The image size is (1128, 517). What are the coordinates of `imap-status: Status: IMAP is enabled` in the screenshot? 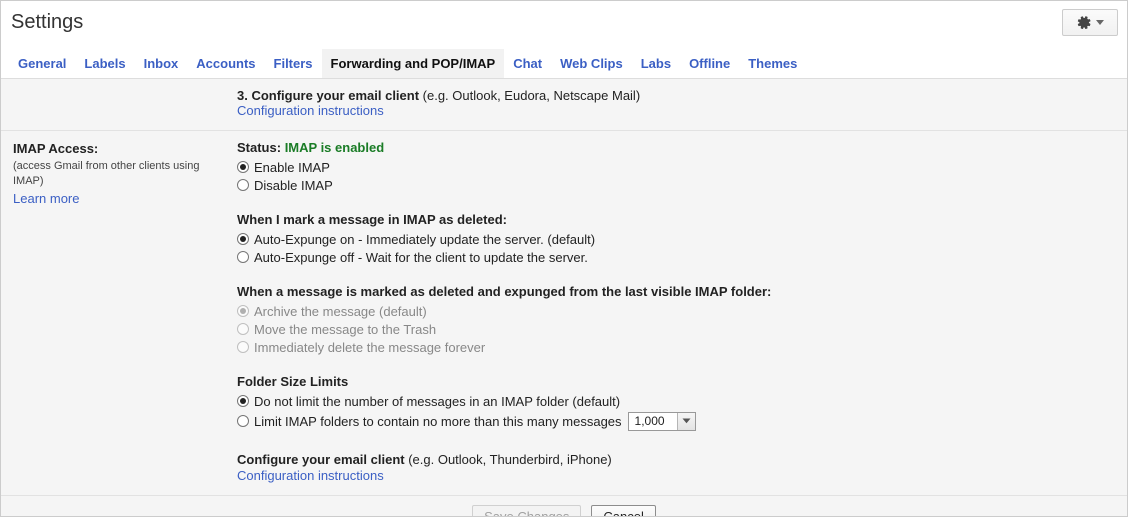 It's located at (676, 147).